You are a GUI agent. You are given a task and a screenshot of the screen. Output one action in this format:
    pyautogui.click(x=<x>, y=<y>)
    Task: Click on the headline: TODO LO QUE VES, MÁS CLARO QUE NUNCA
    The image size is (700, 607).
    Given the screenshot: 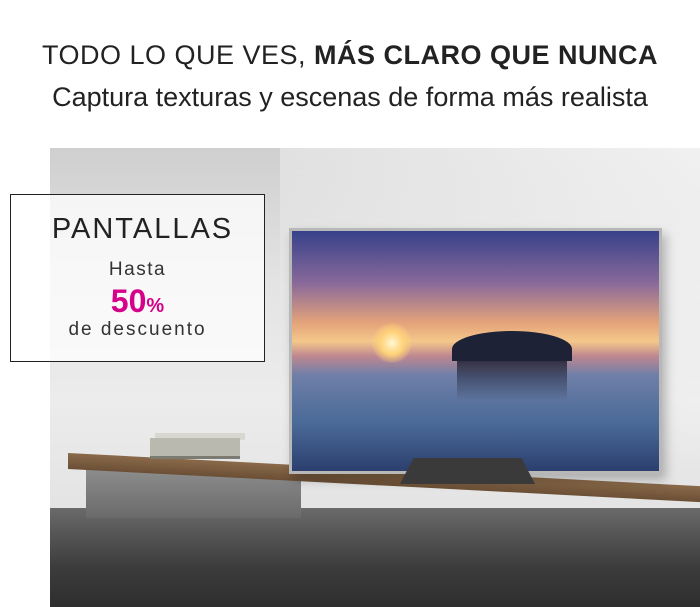 What is the action you would take?
    pyautogui.click(x=350, y=55)
    